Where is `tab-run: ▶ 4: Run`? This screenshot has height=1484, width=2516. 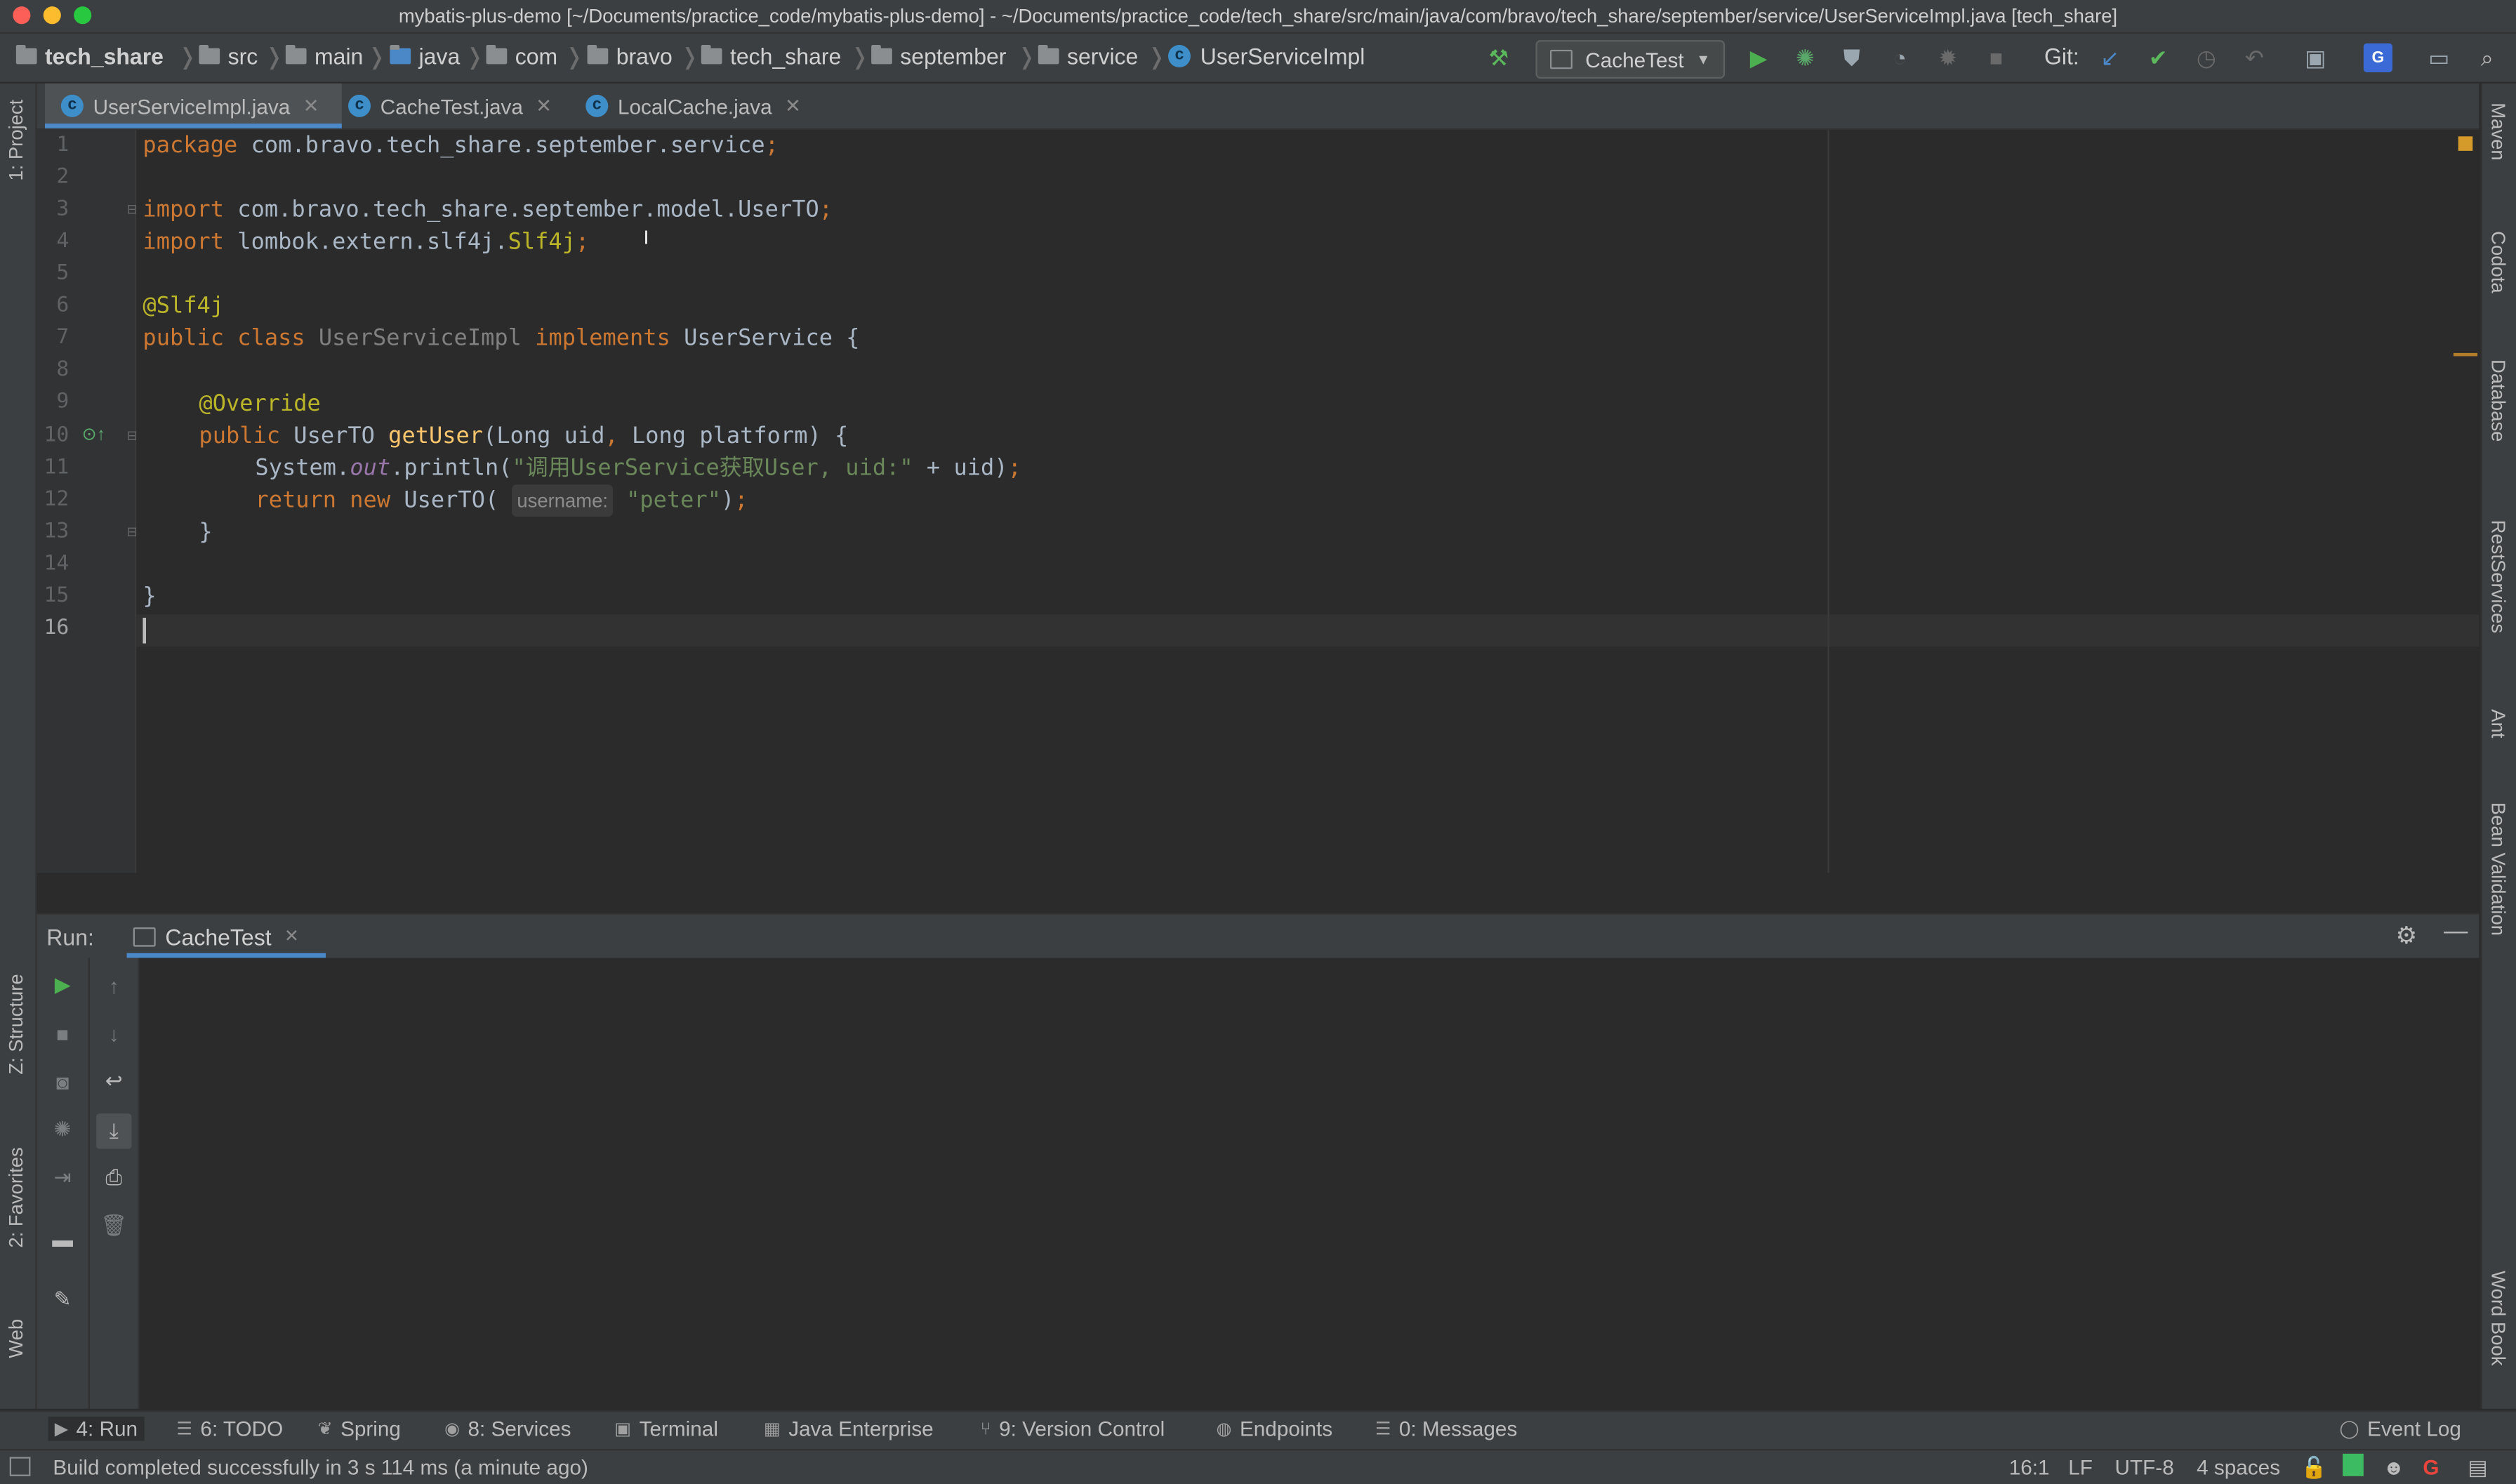
tab-run: ▶ 4: Run is located at coordinates (96, 1429).